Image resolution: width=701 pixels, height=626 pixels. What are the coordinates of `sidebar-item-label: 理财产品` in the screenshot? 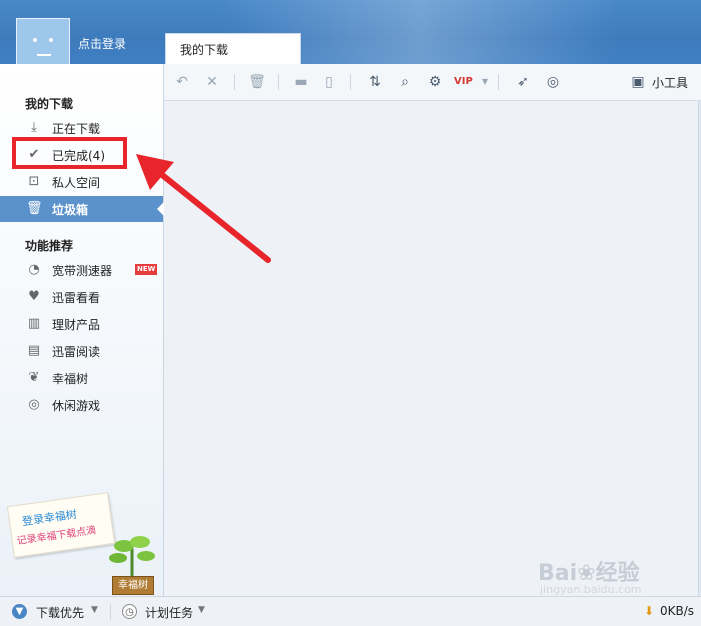 It's located at (76, 325).